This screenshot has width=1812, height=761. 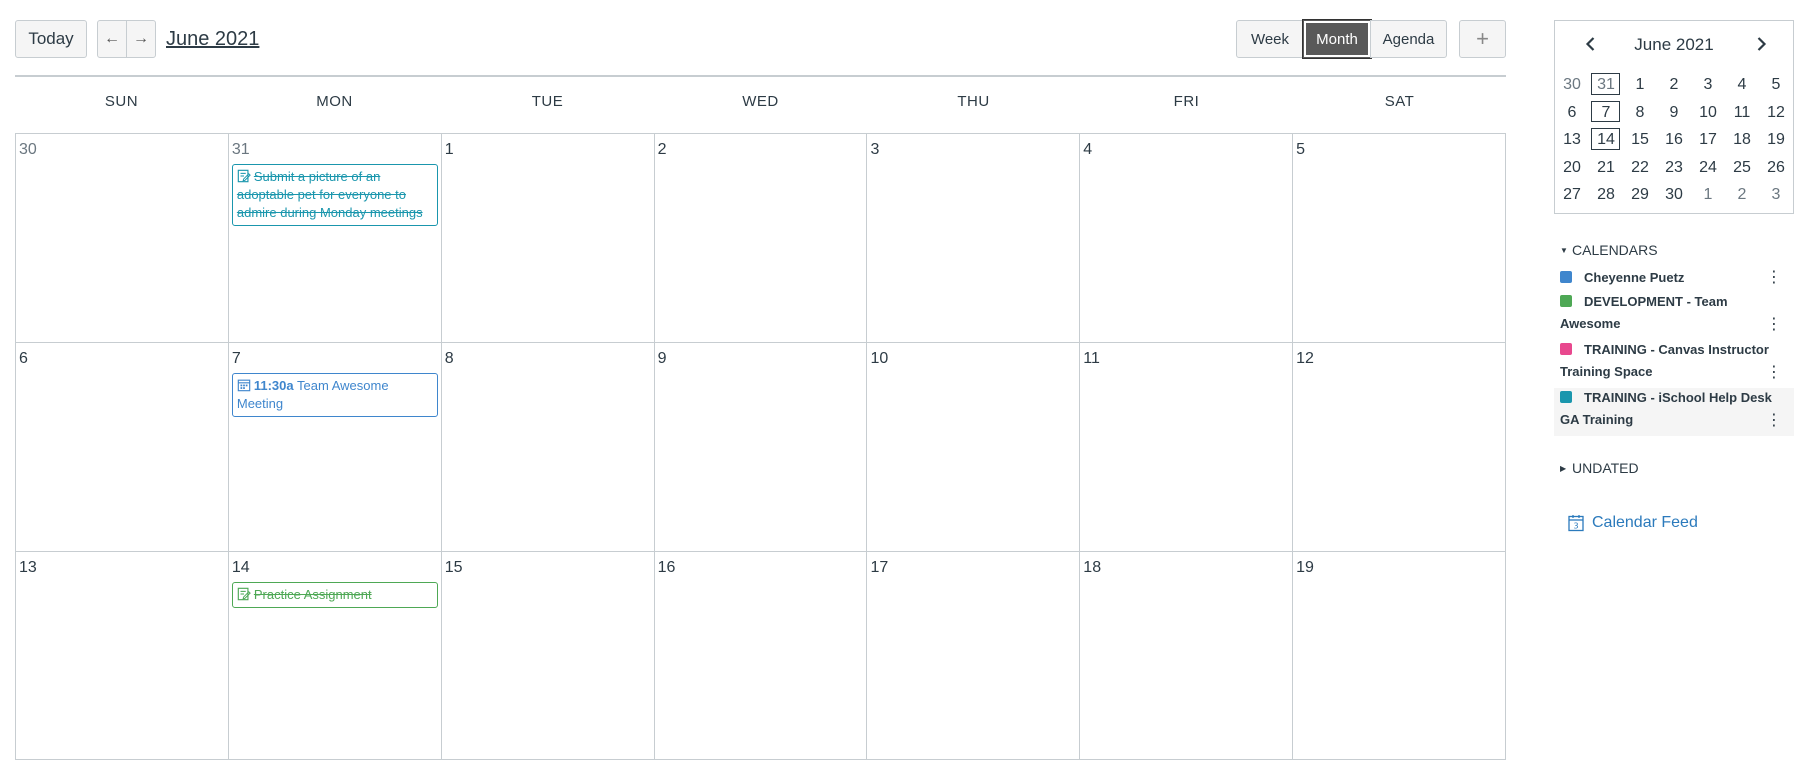 I want to click on mini-day: 19, so click(x=1776, y=140).